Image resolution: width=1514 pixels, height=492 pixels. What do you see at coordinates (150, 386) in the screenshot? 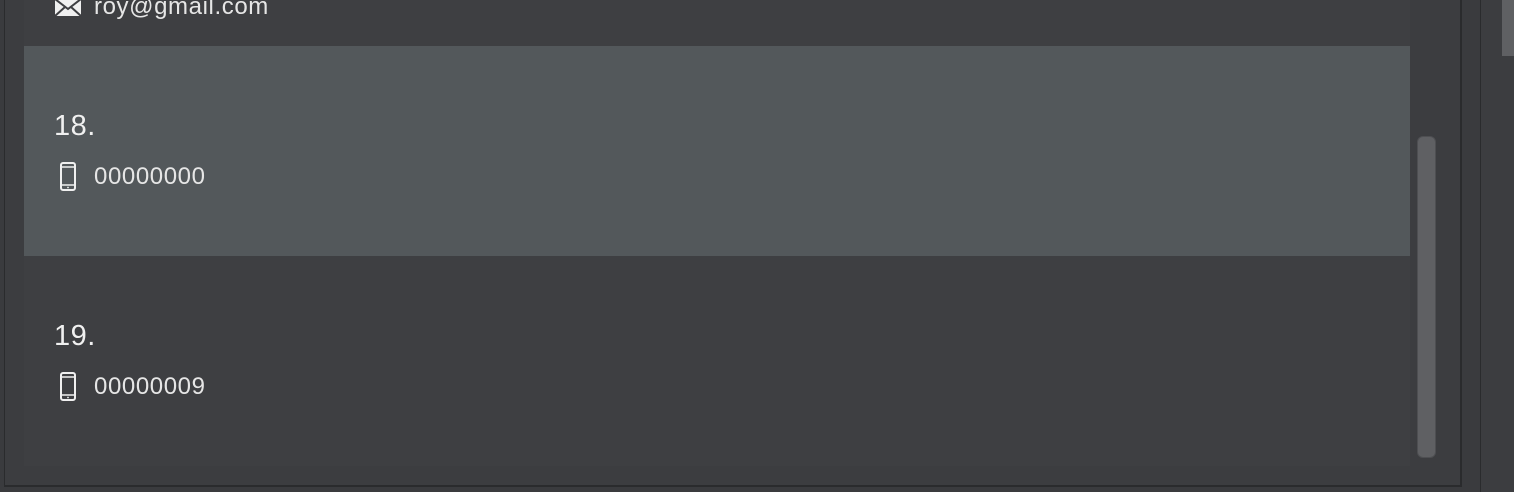
I see `phone-text: 00000009` at bounding box center [150, 386].